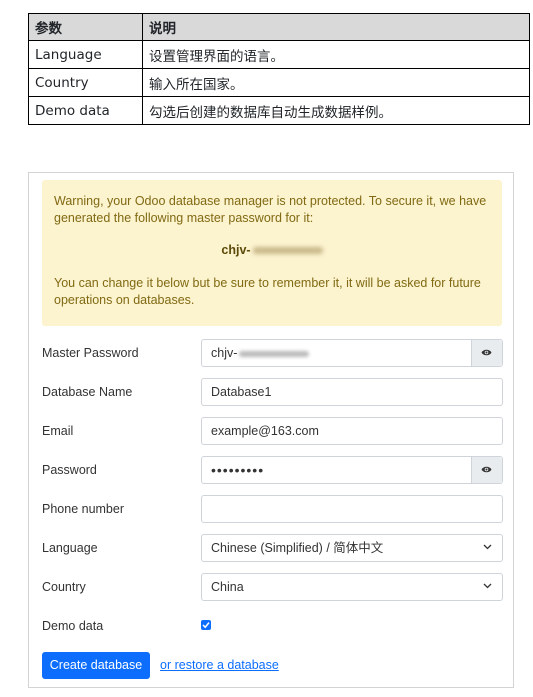  Describe the element at coordinates (96, 665) in the screenshot. I see `create-database-button: Create database` at that location.